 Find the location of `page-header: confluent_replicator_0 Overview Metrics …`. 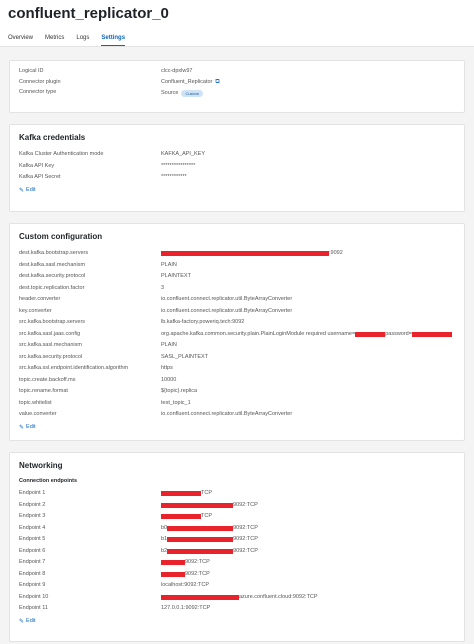

page-header: confluent_replicator_0 Overview Metrics … is located at coordinates (237, 23).